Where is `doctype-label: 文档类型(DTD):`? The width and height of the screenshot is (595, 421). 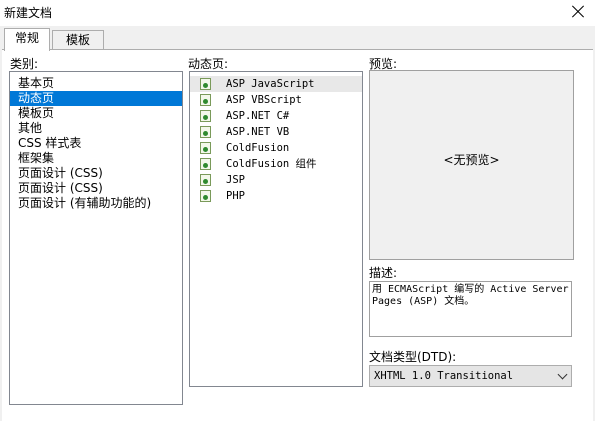 doctype-label: 文档类型(DTD): is located at coordinates (413, 357).